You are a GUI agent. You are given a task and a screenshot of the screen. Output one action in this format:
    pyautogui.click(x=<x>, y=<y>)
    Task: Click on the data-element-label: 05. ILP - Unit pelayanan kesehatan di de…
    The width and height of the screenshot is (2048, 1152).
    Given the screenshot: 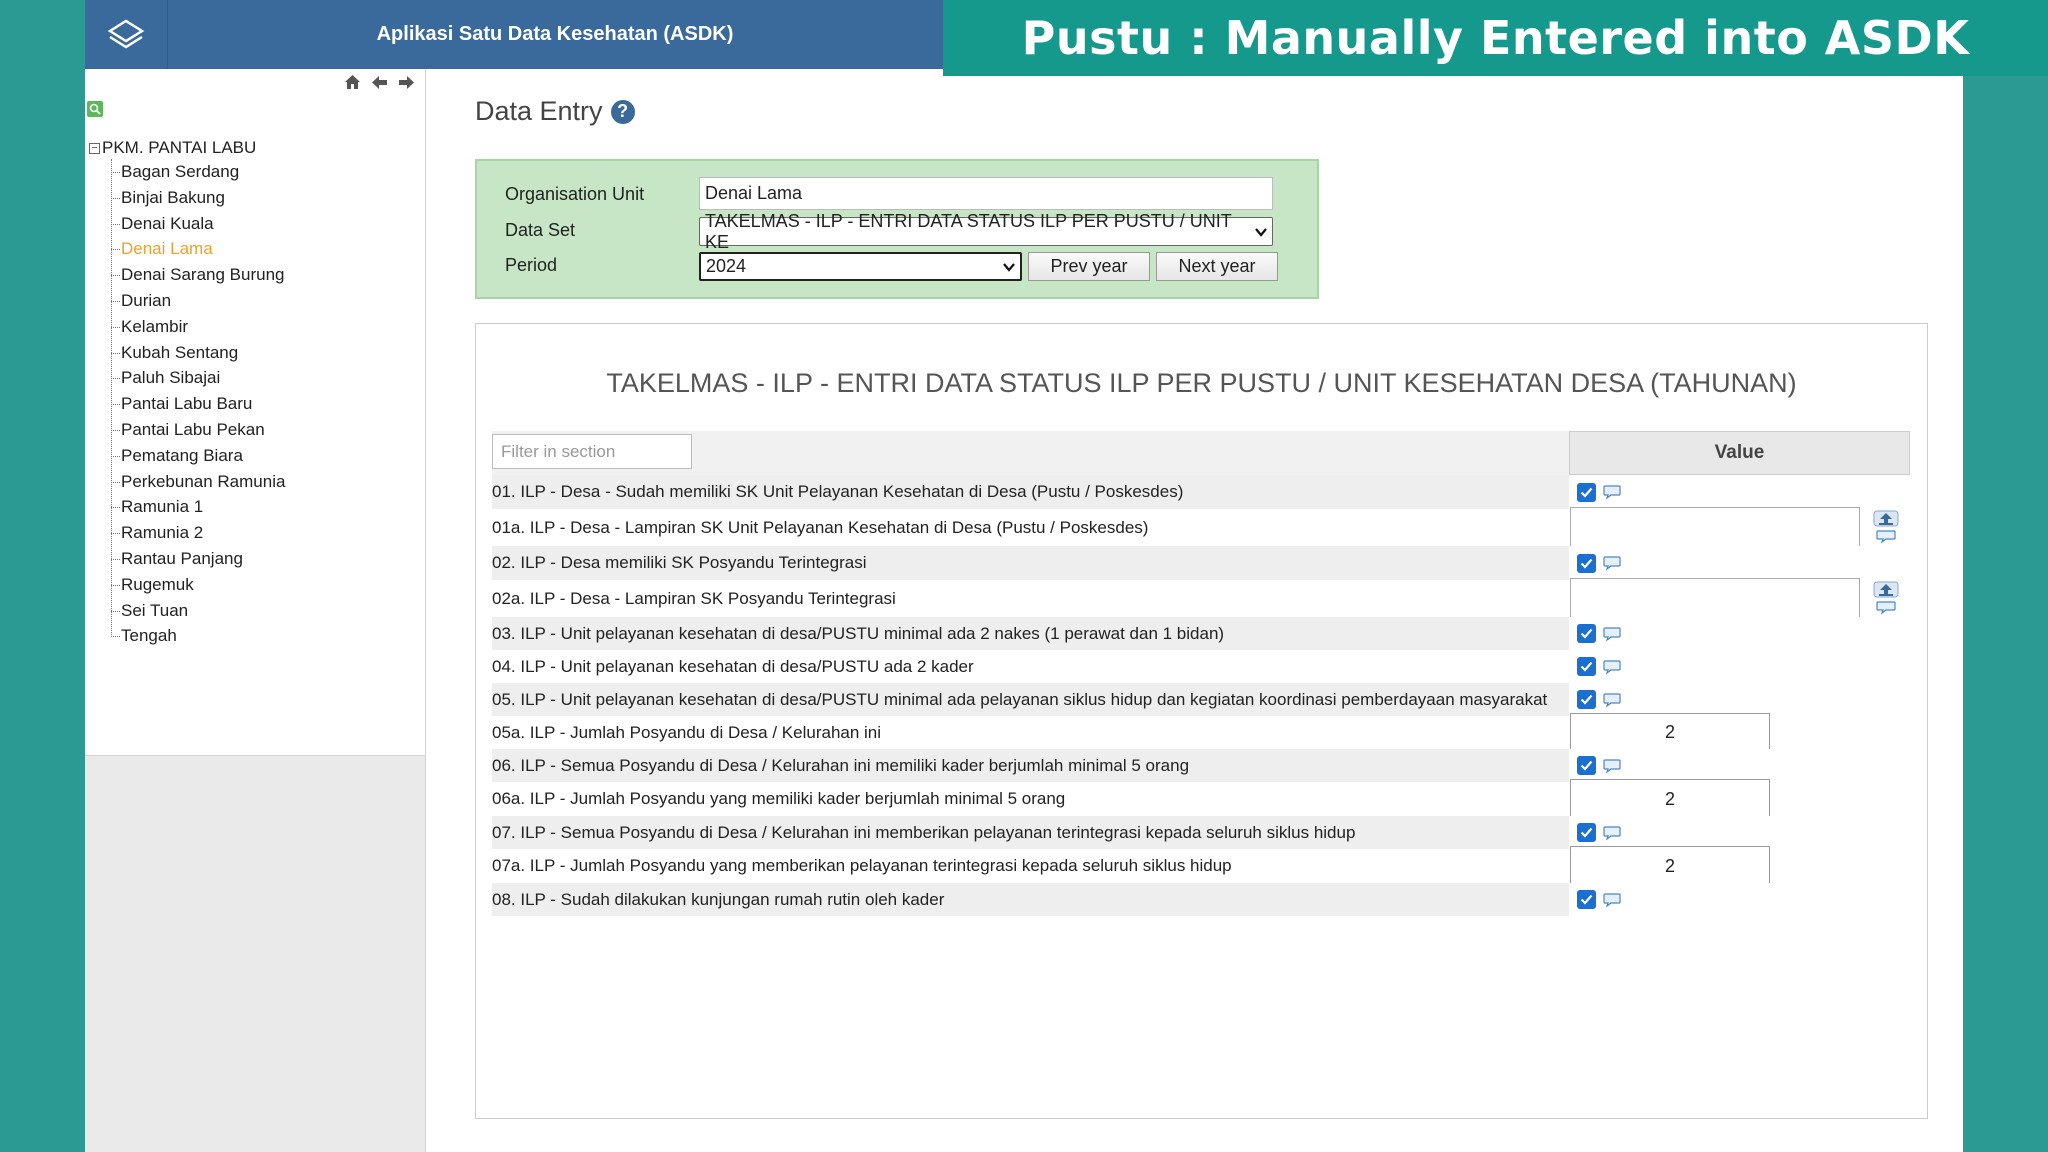 What is the action you would take?
    pyautogui.click(x=1020, y=699)
    